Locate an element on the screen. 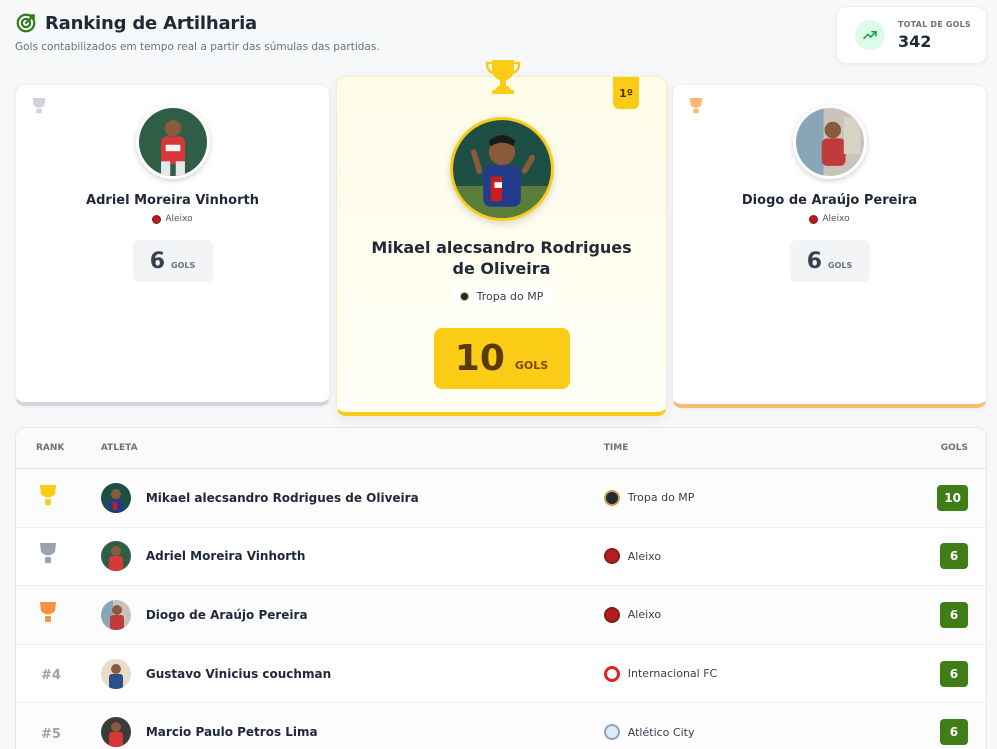 The width and height of the screenshot is (997, 749). rank-number: #4 is located at coordinates (51, 676).